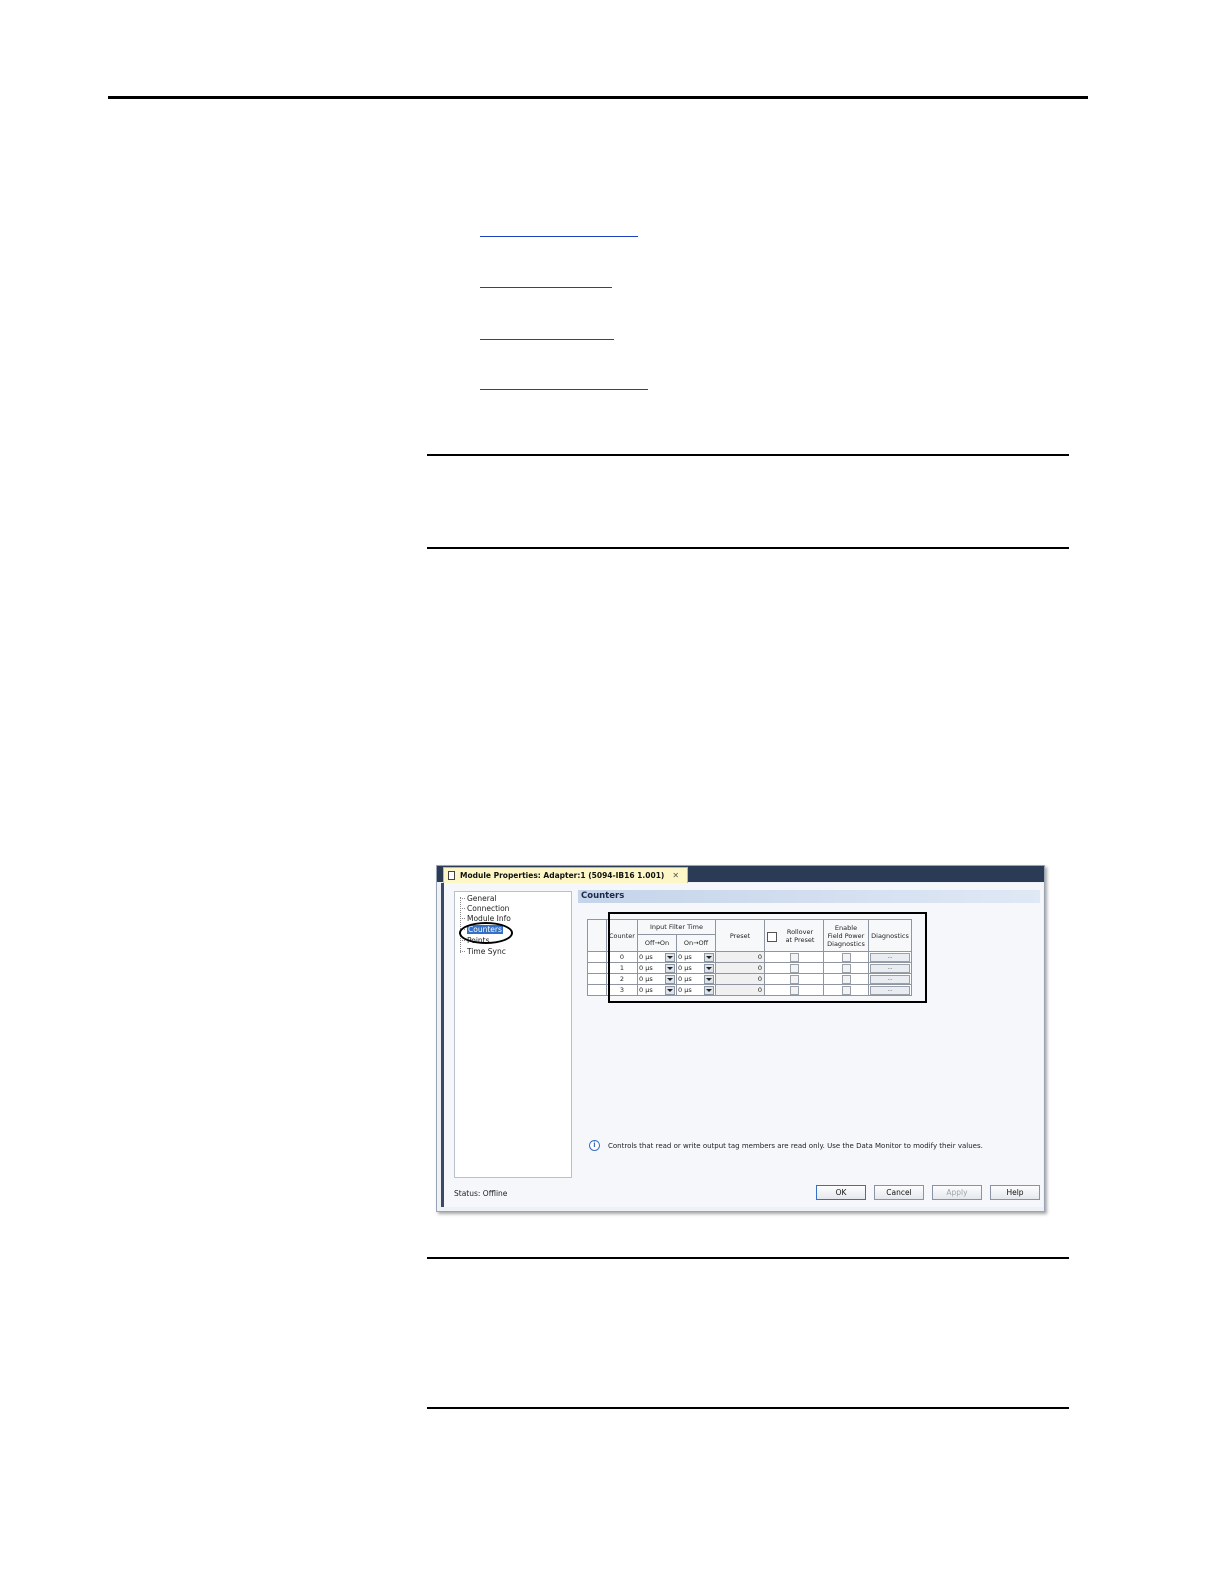 The width and height of the screenshot is (1224, 1584). What do you see at coordinates (675, 875) in the screenshot?
I see `close-icon: ✕` at bounding box center [675, 875].